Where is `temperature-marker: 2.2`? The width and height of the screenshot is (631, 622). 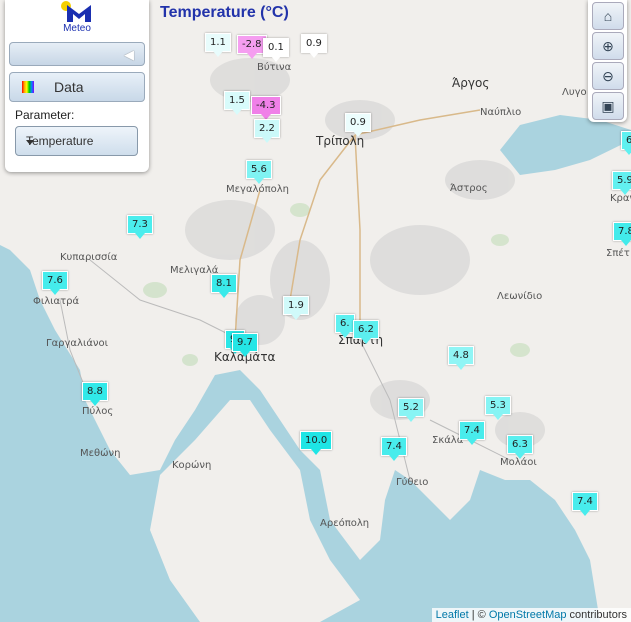 temperature-marker: 2.2 is located at coordinates (267, 131).